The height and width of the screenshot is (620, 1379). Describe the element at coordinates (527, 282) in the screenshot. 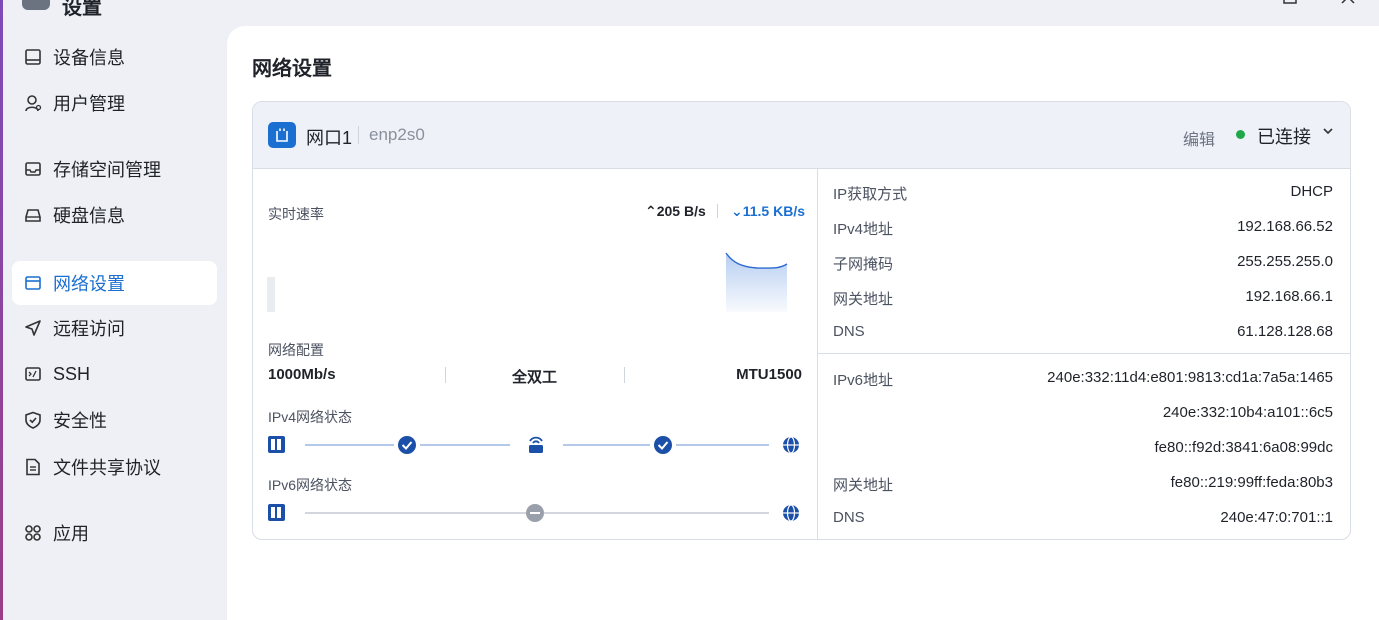

I see `speed-sparkline` at that location.